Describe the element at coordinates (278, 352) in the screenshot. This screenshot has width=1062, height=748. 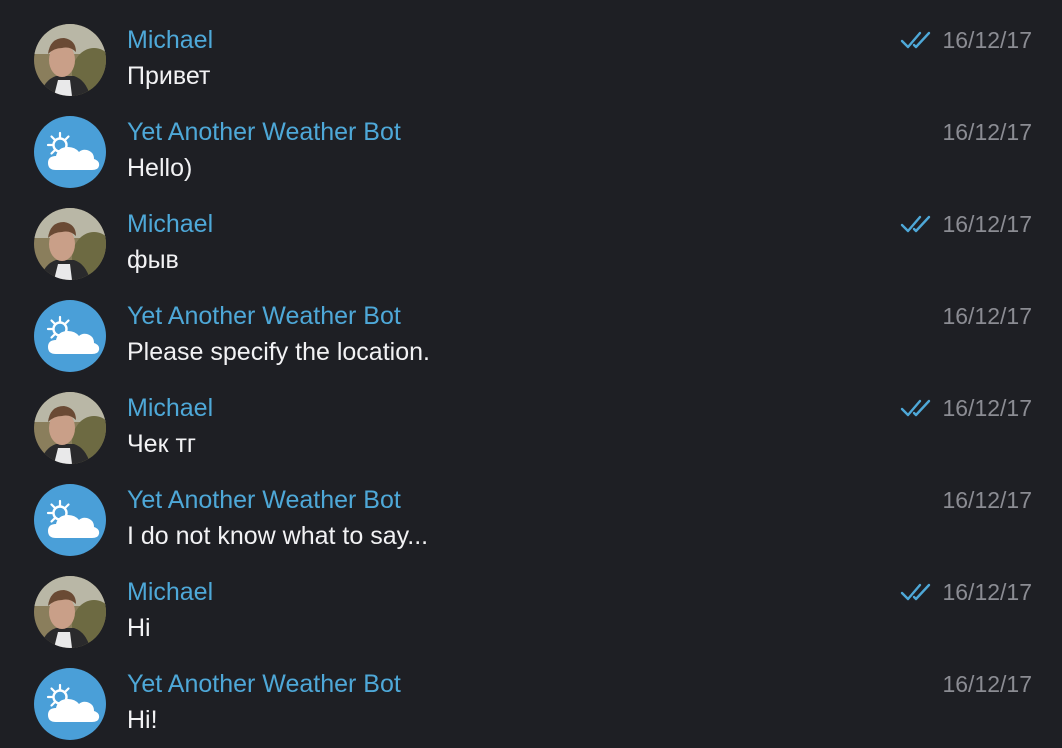
I see `message-text: Please specify the location.` at that location.